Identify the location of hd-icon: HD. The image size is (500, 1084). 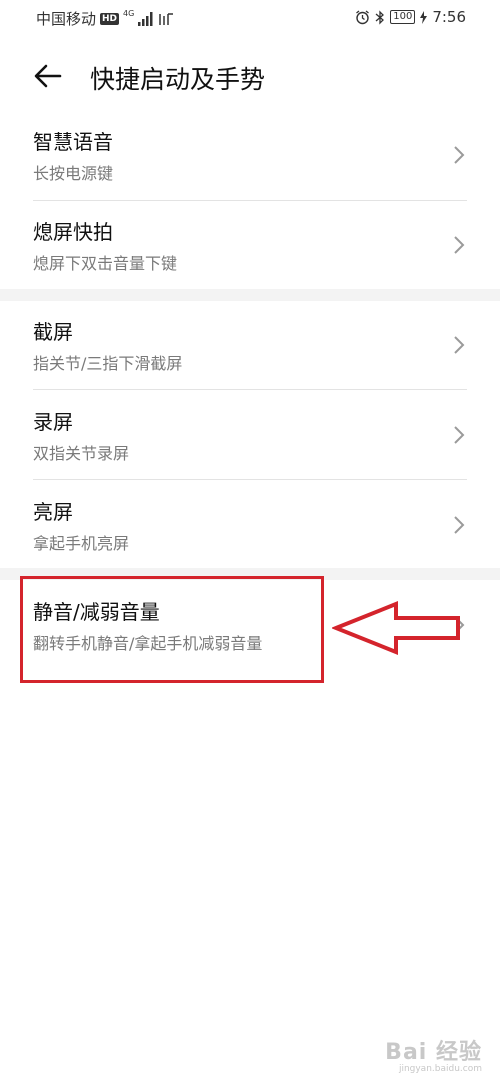
(110, 18).